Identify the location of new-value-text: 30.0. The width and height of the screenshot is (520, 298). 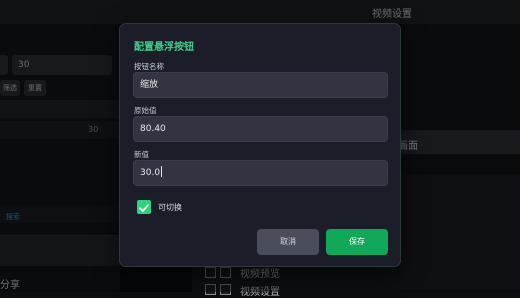
(150, 173).